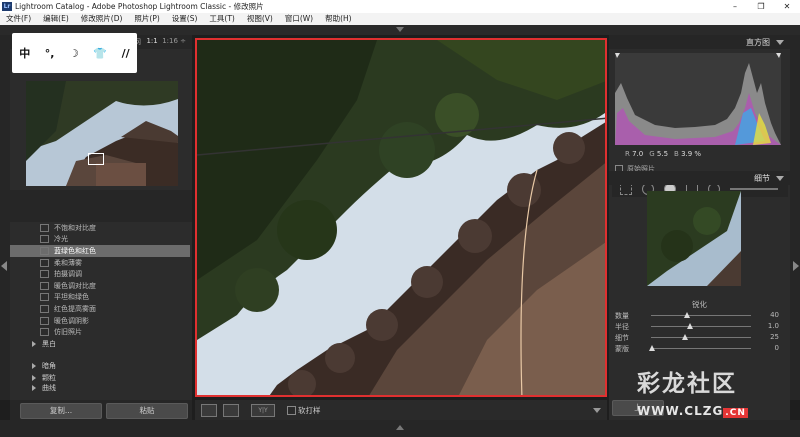 This screenshot has height=437, width=800. What do you see at coordinates (100, 378) in the screenshot?
I see `preset-folder: 颗粒` at bounding box center [100, 378].